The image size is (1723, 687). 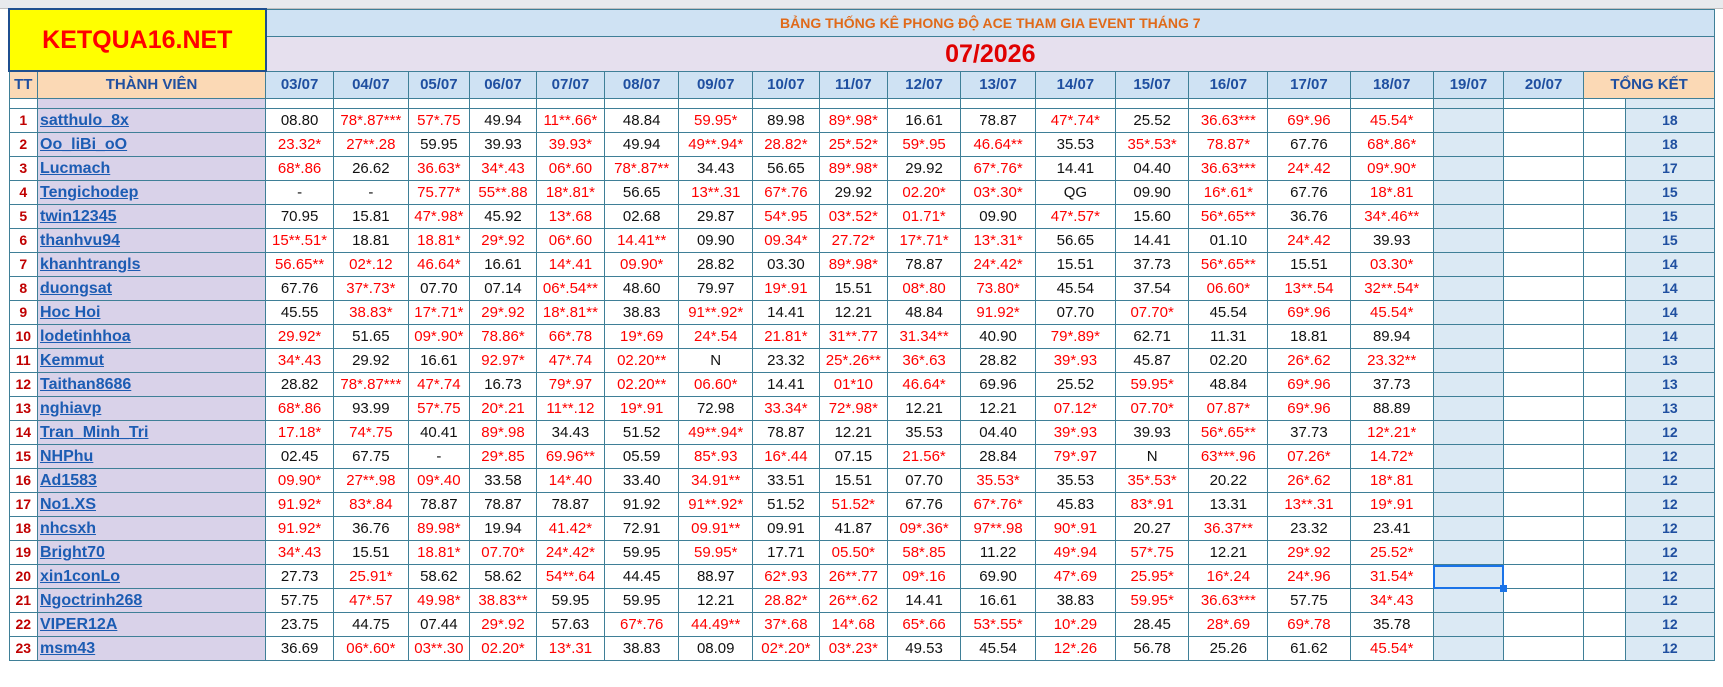 I want to click on result-cell: 35*.53*, so click(x=1152, y=480).